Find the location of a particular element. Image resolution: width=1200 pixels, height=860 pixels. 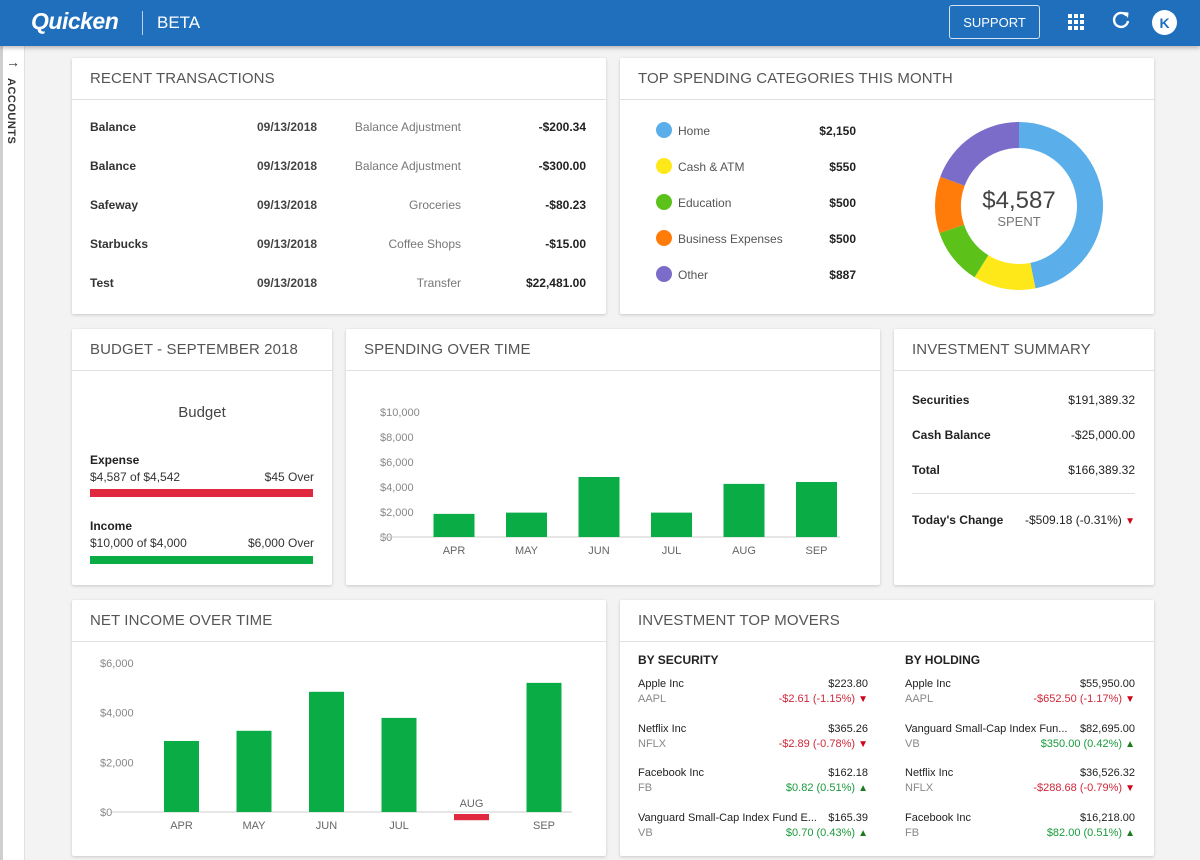

mover-item: Facebook Inc $162.18 FB $0.82 (0.51%) ▲ is located at coordinates (753, 785).